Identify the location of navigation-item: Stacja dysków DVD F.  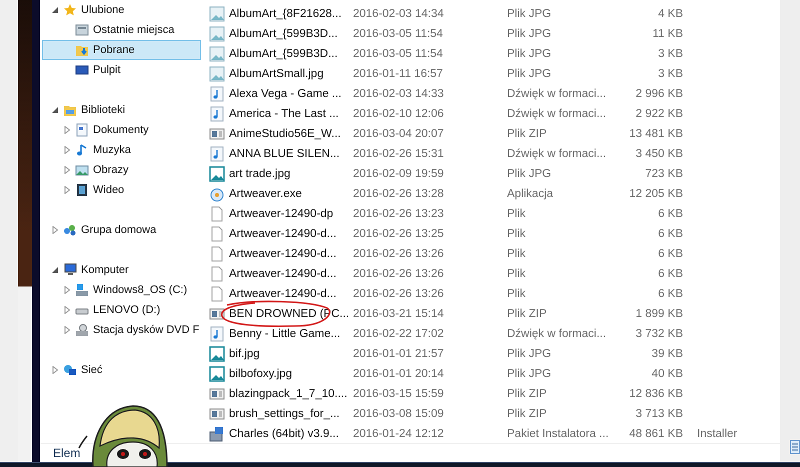
(121, 330).